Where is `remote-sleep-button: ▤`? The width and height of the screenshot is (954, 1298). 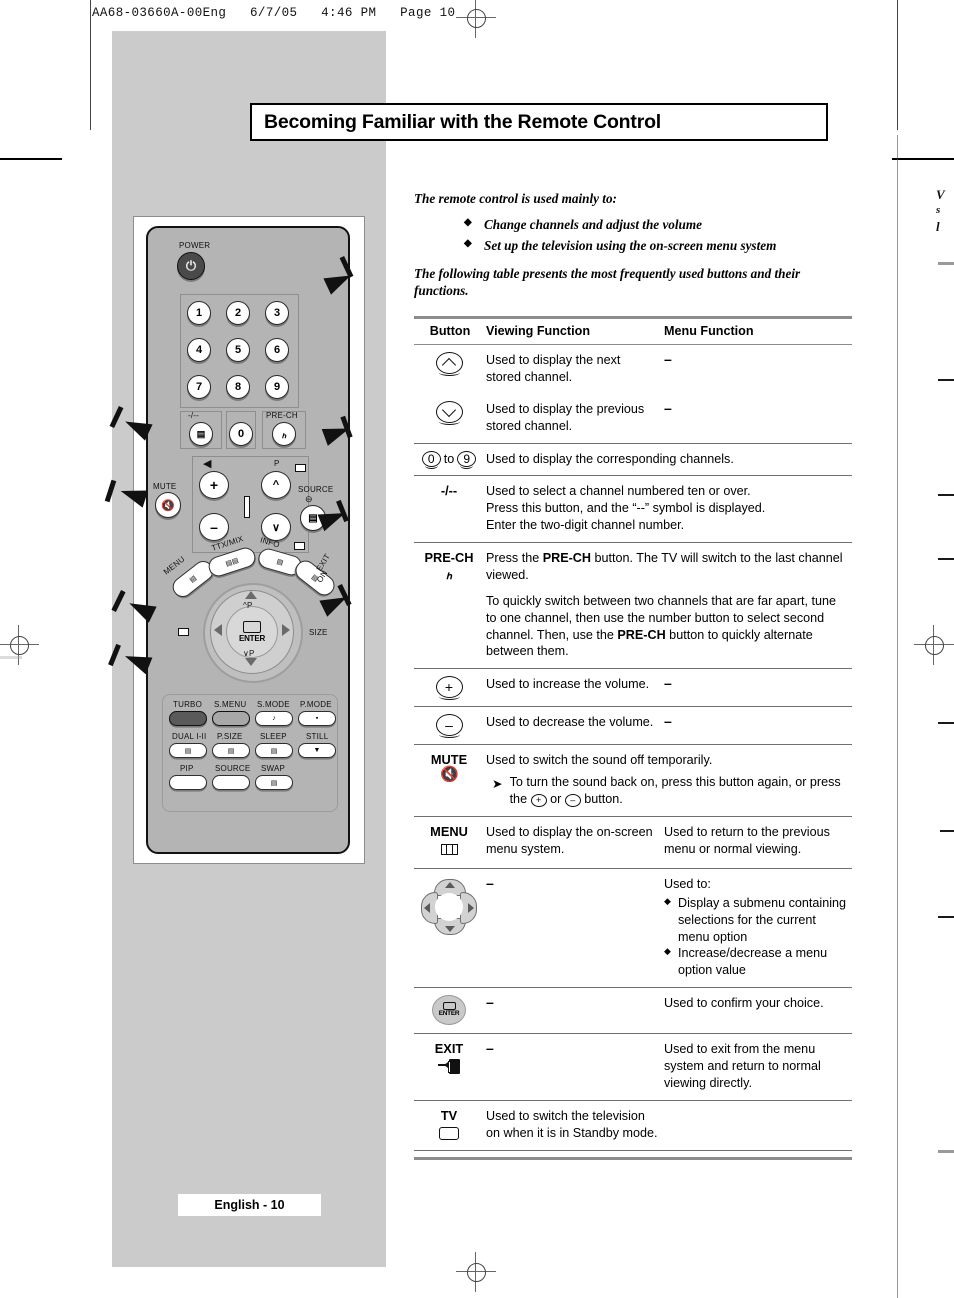
remote-sleep-button: ▤ is located at coordinates (274, 750).